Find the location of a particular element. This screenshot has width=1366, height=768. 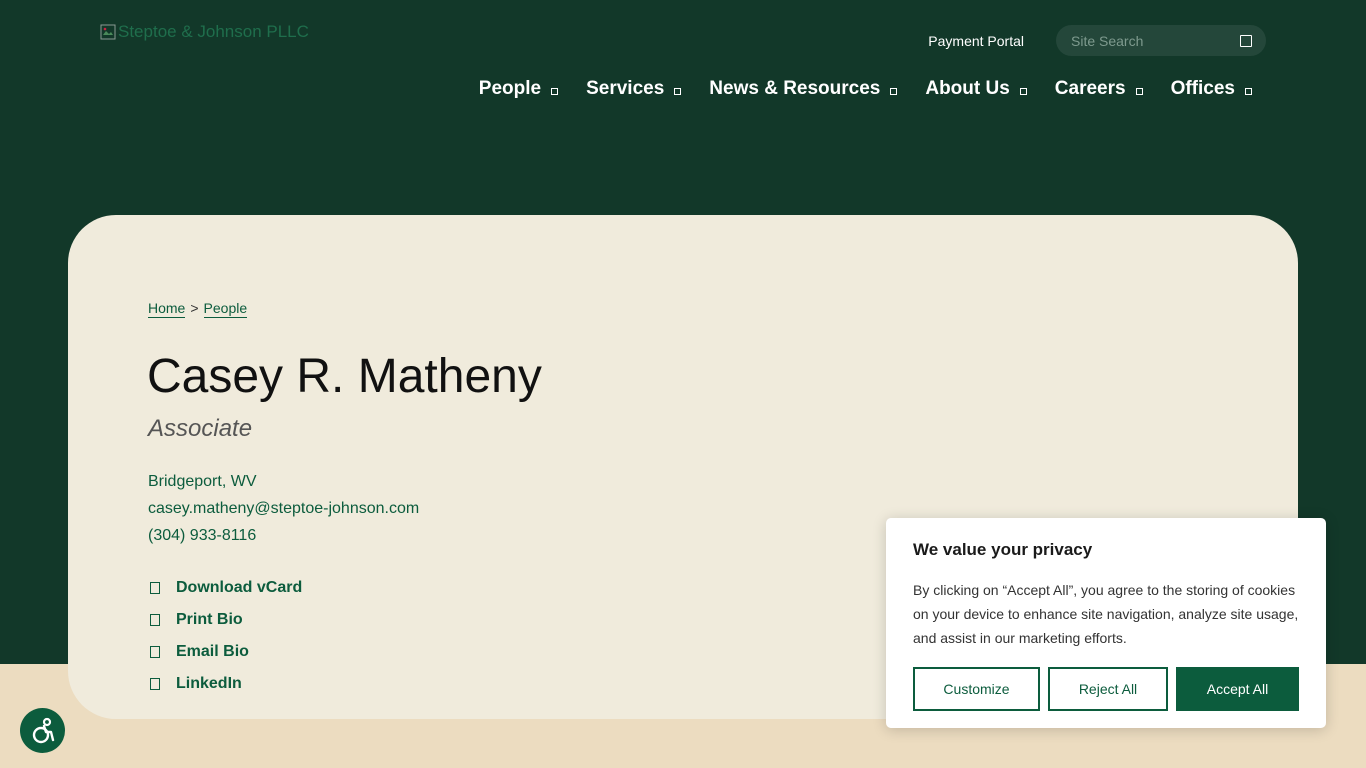

email-bio-link: Email Bio is located at coordinates (226, 652).